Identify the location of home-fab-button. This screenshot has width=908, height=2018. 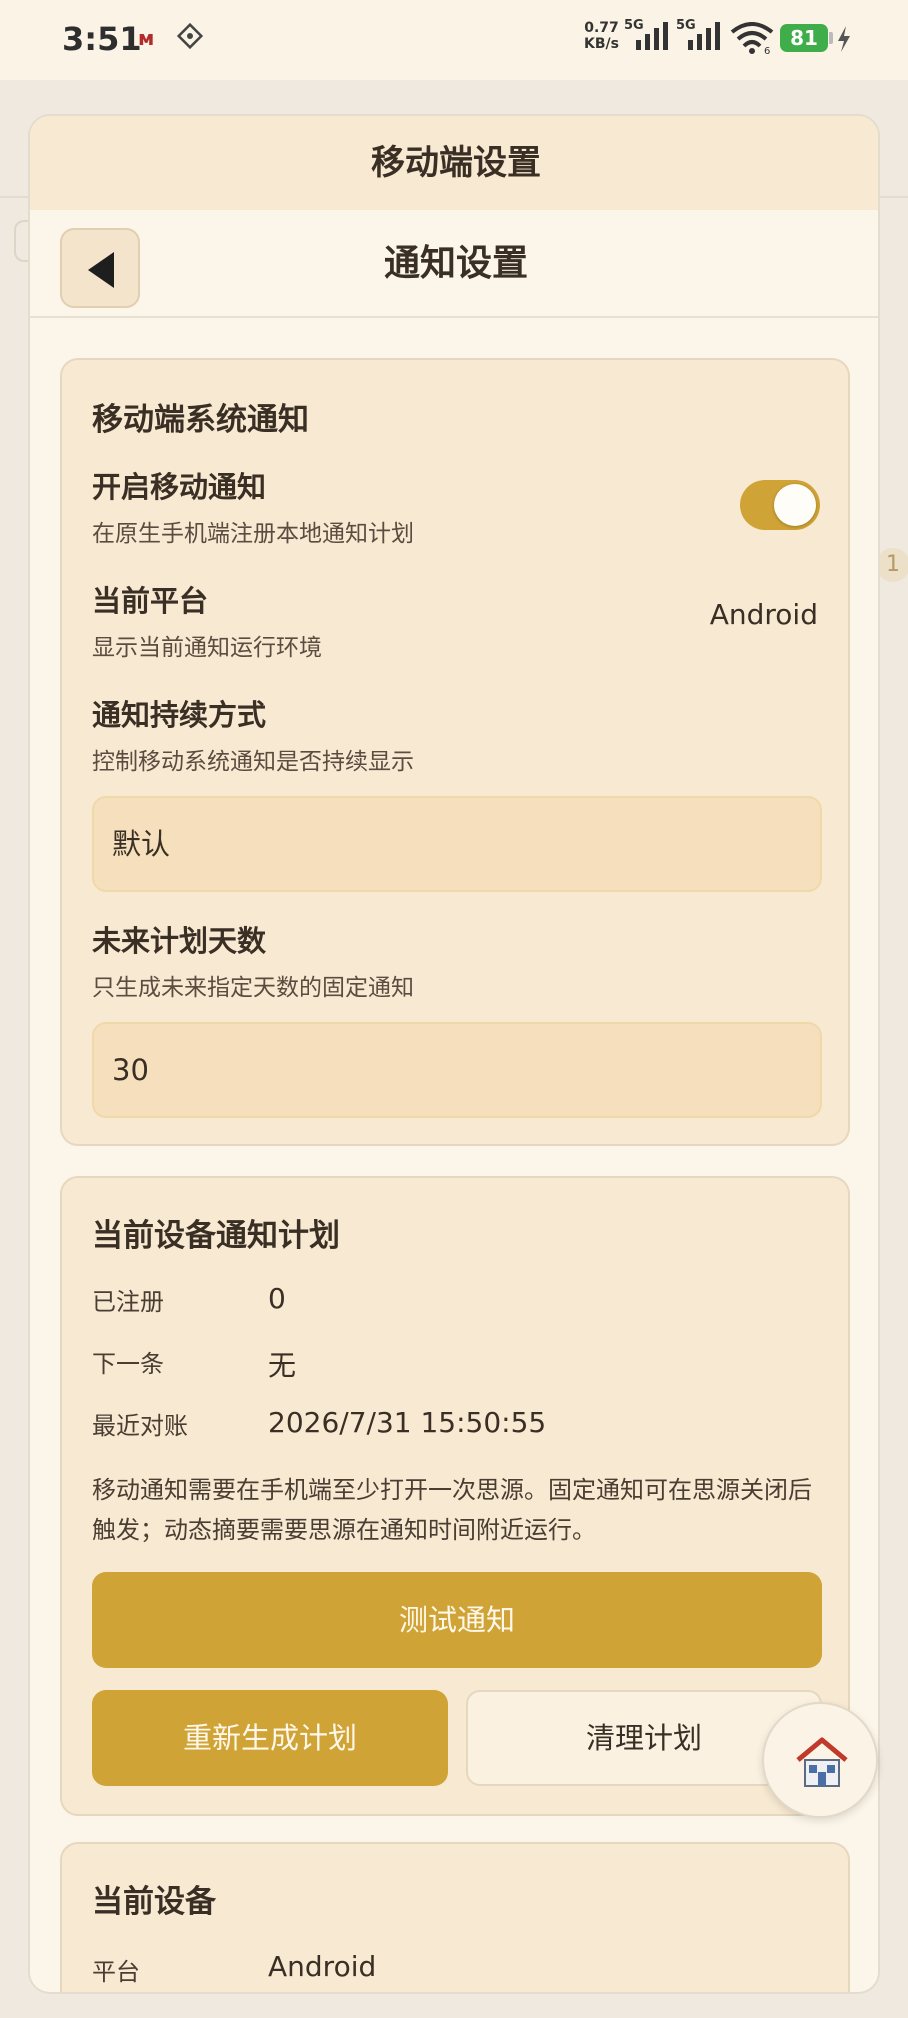
(820, 1760).